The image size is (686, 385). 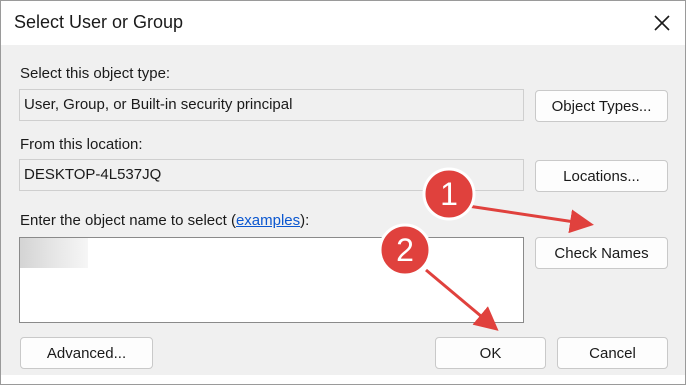 I want to click on ok-button: OK, so click(x=490, y=353).